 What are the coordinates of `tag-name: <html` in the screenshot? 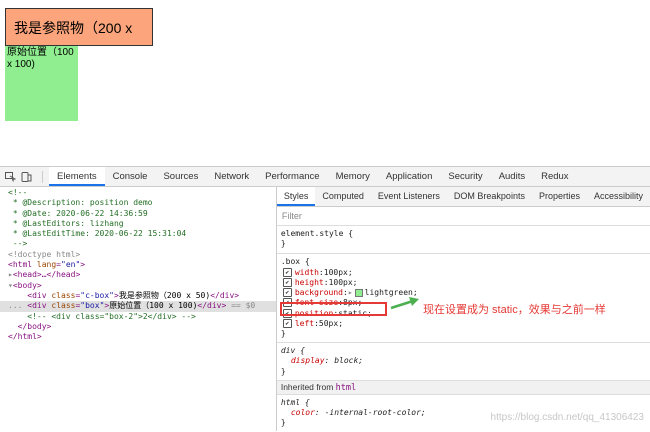 It's located at (22, 265).